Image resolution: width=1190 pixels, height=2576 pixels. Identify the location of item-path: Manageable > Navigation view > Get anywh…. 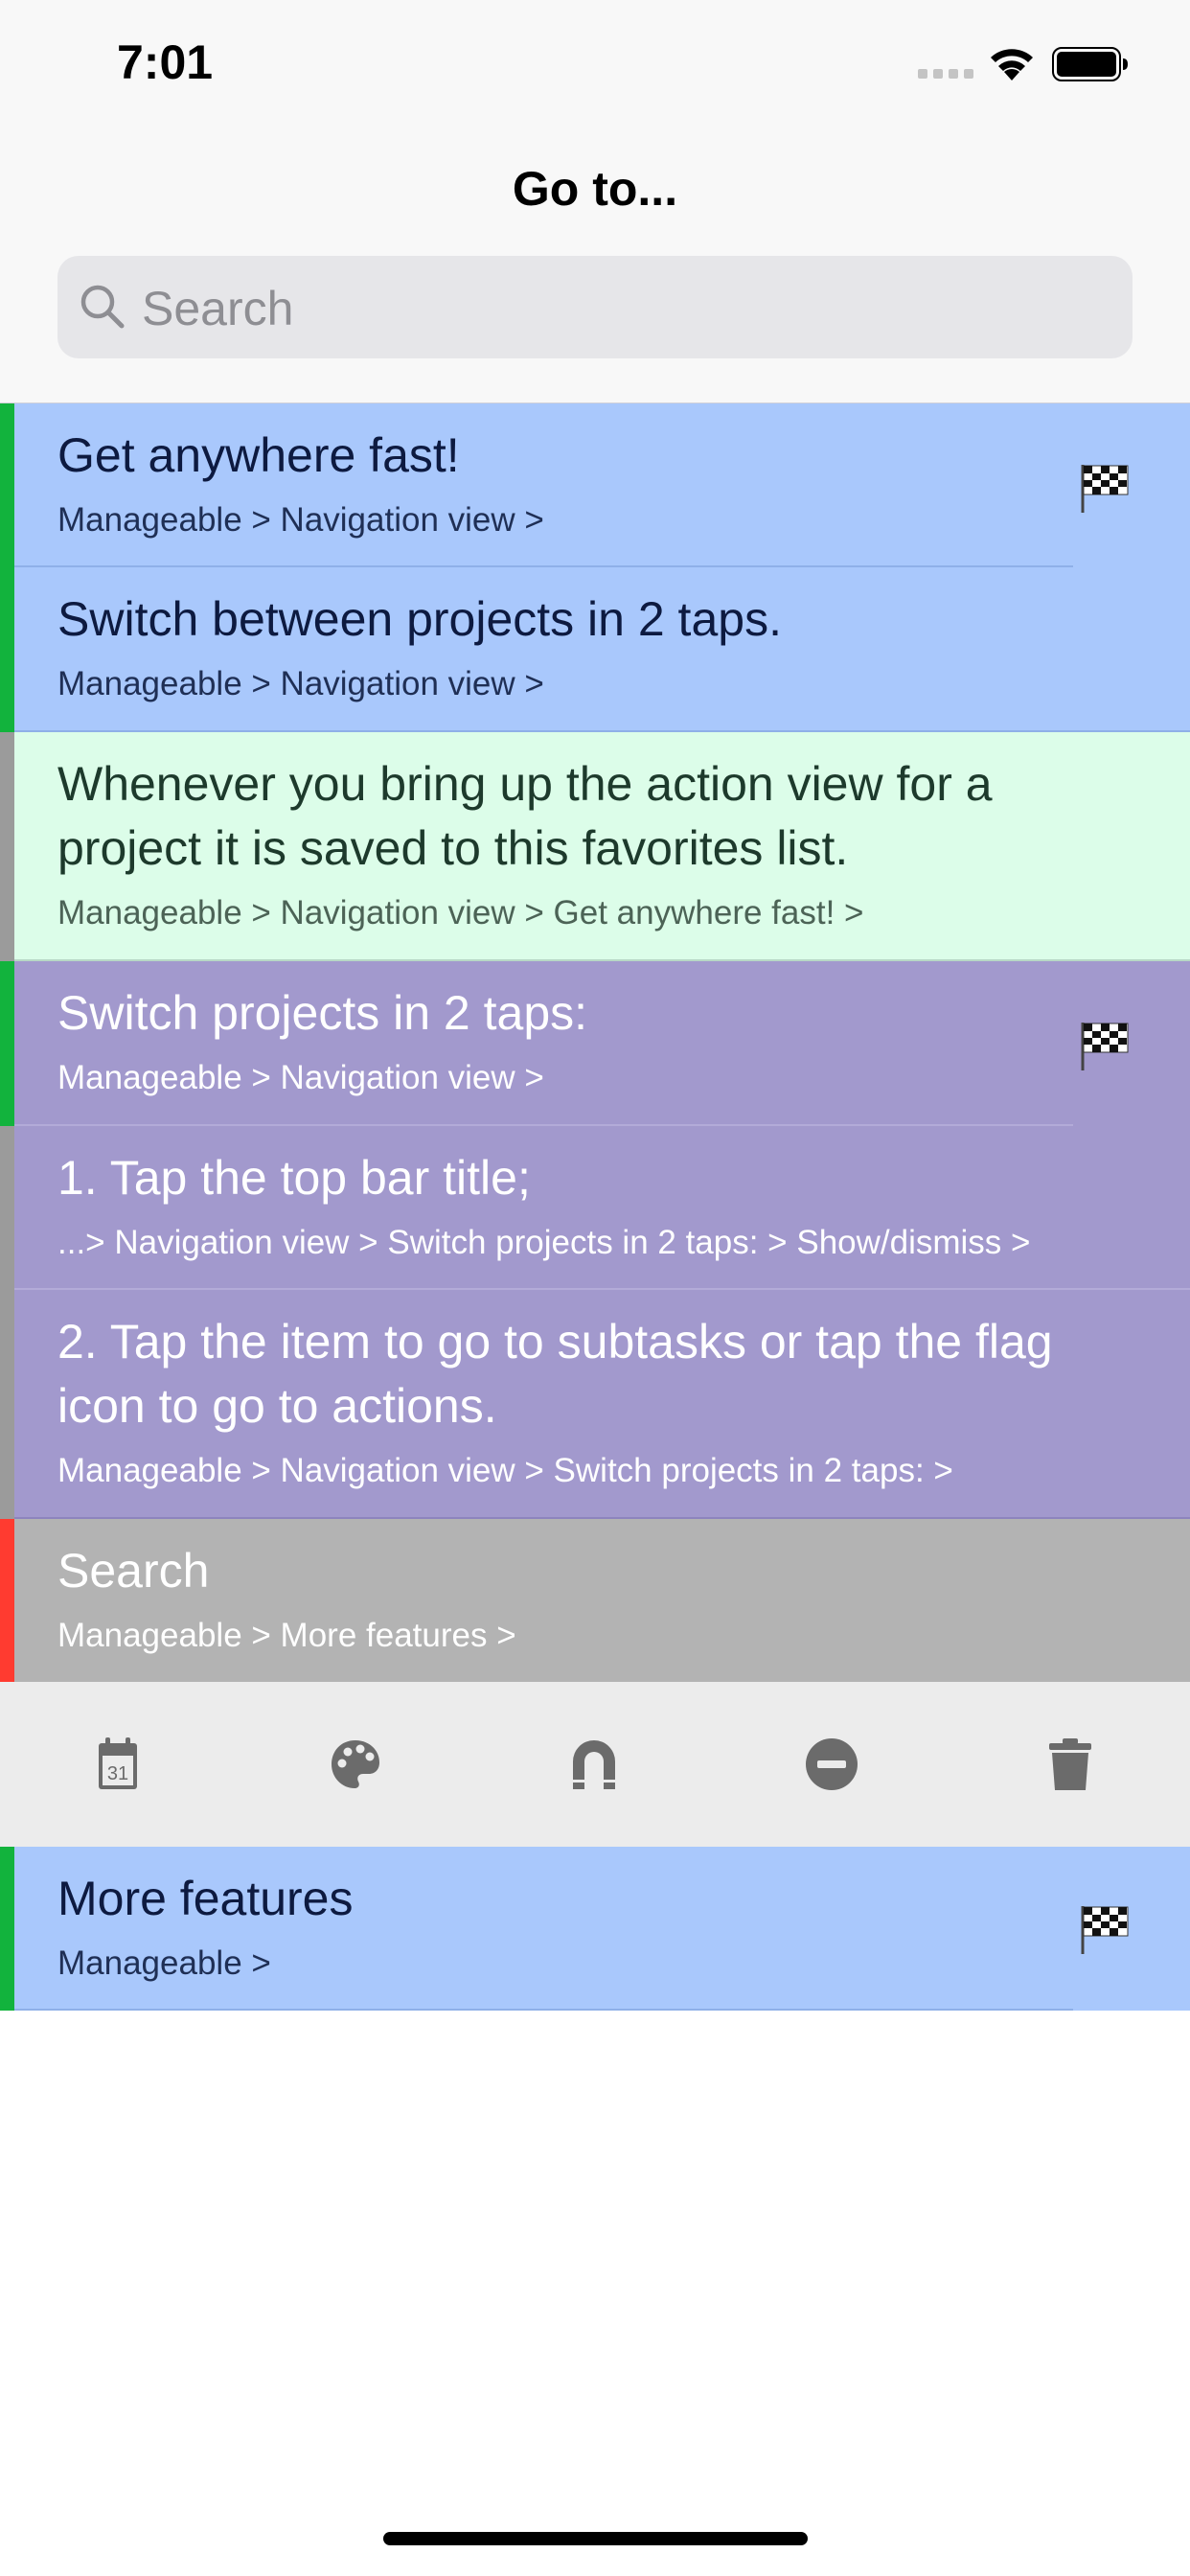
(460, 913).